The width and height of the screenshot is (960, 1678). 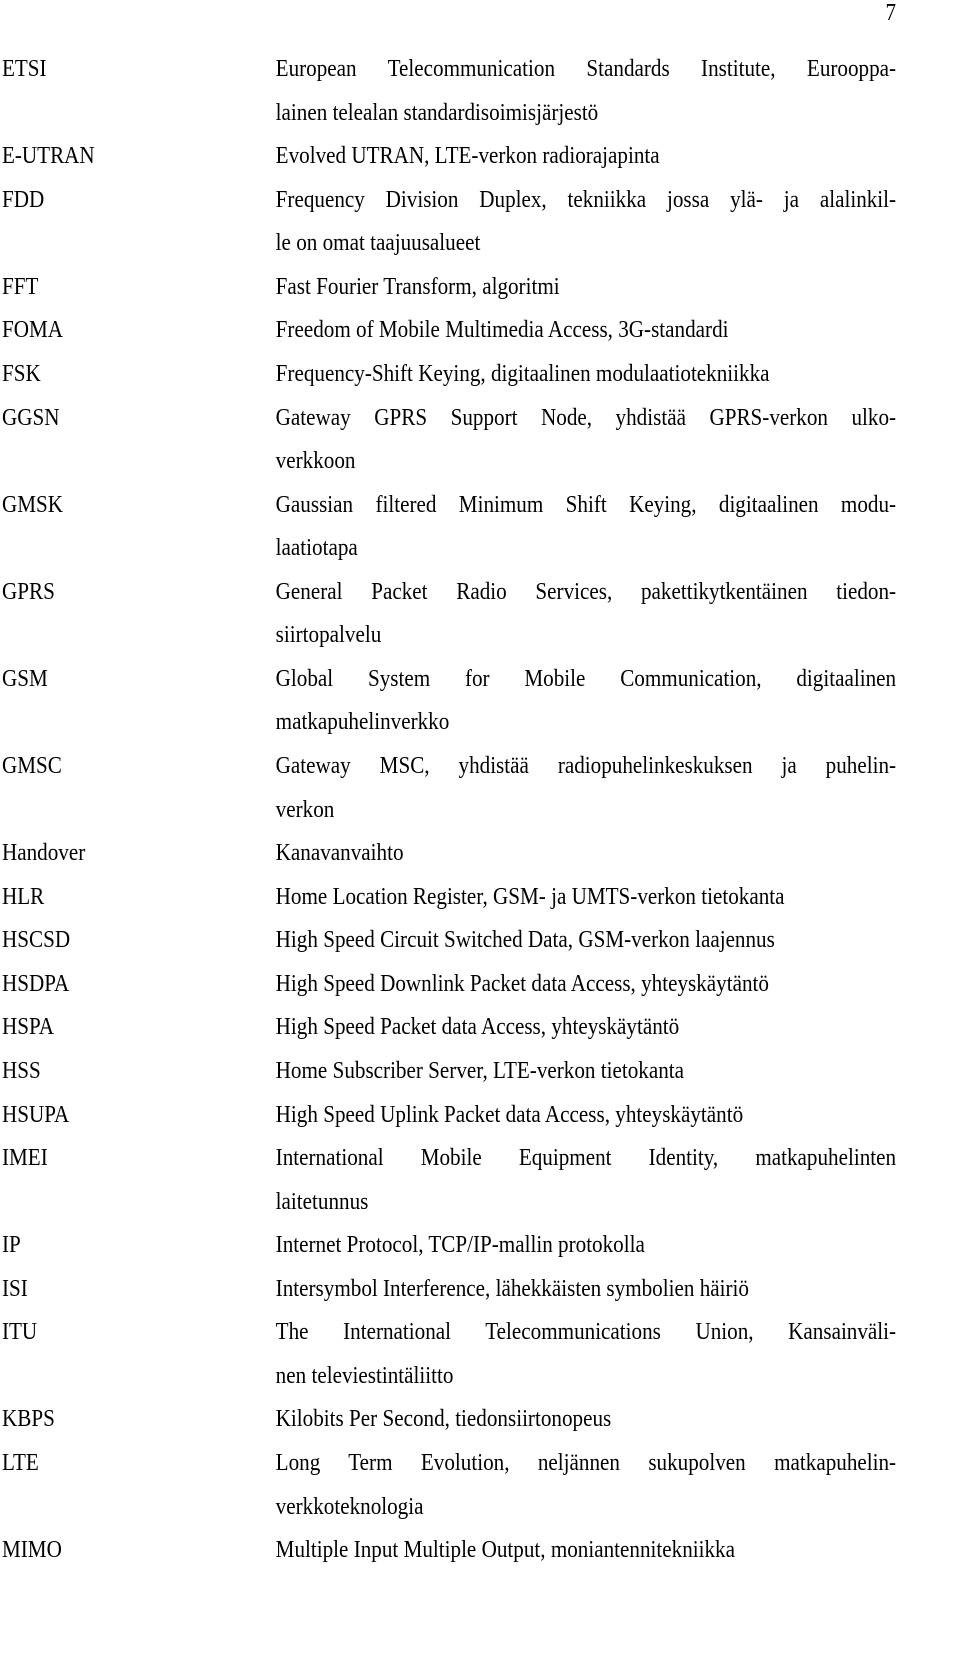 What do you see at coordinates (417, 286) in the screenshot?
I see `definition-line: Fast Fourier Transform, algoritmi` at bounding box center [417, 286].